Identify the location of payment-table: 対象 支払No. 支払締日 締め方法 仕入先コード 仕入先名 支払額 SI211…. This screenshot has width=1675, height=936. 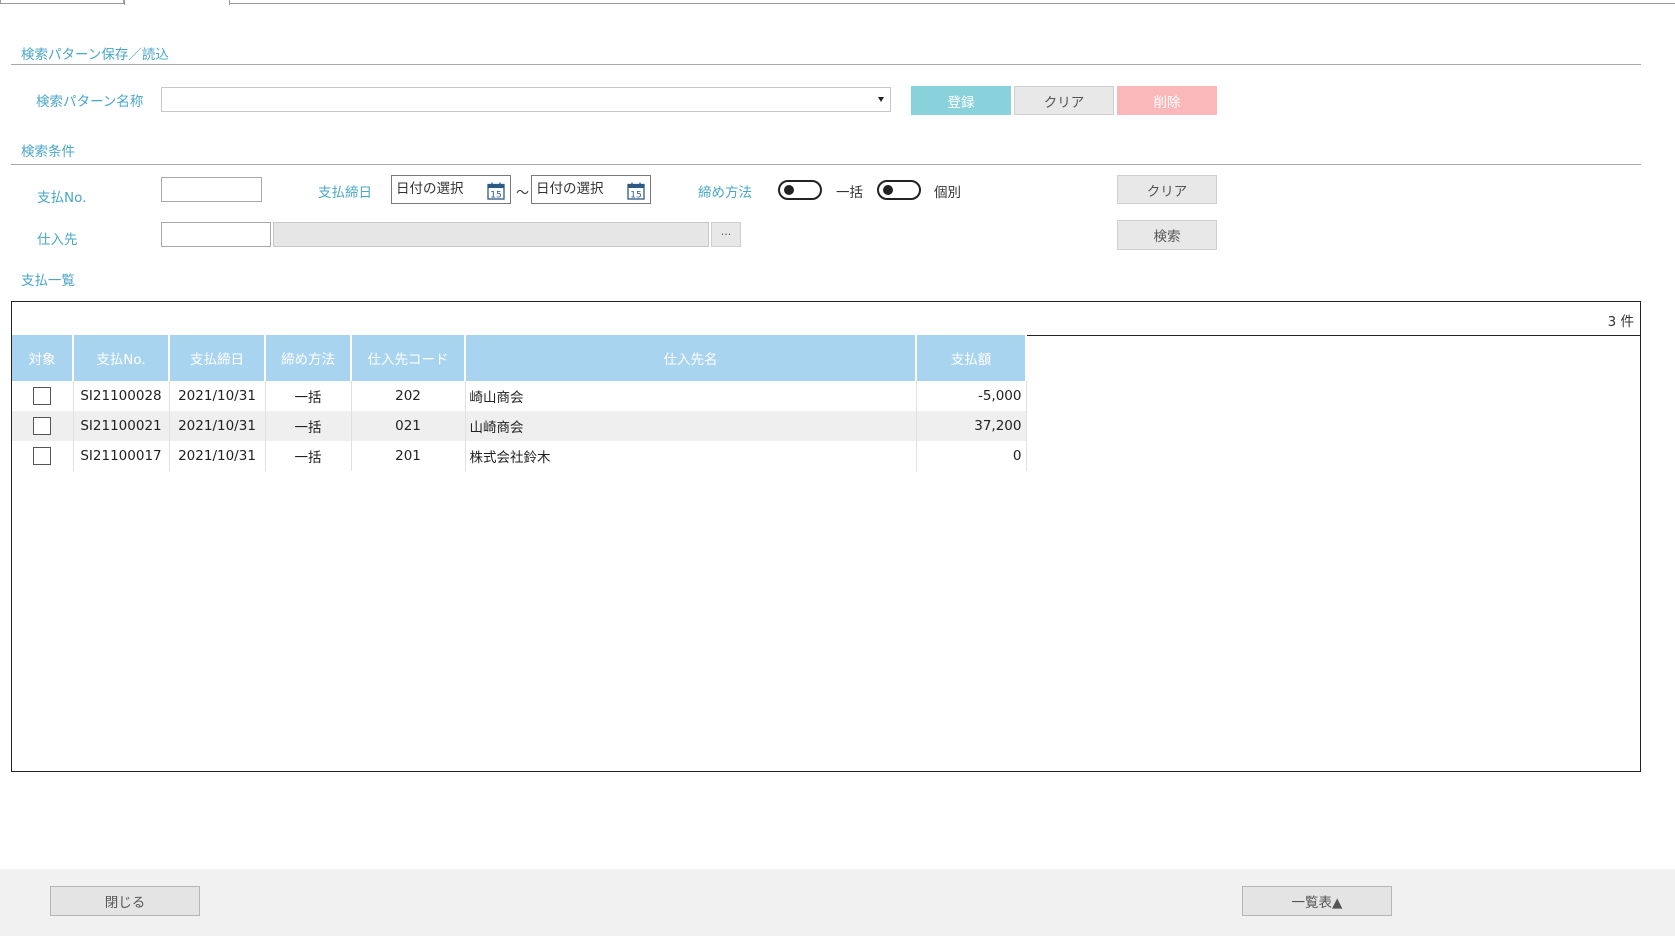
(519, 403).